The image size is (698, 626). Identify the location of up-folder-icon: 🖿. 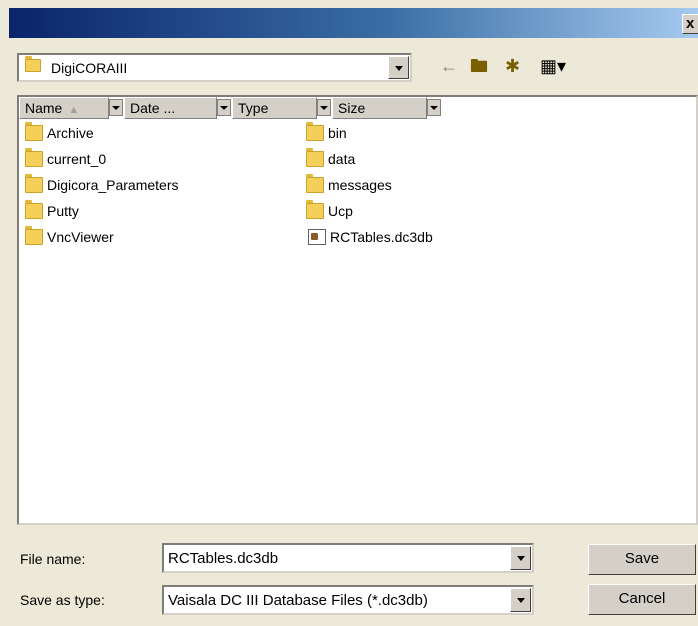
(479, 66).